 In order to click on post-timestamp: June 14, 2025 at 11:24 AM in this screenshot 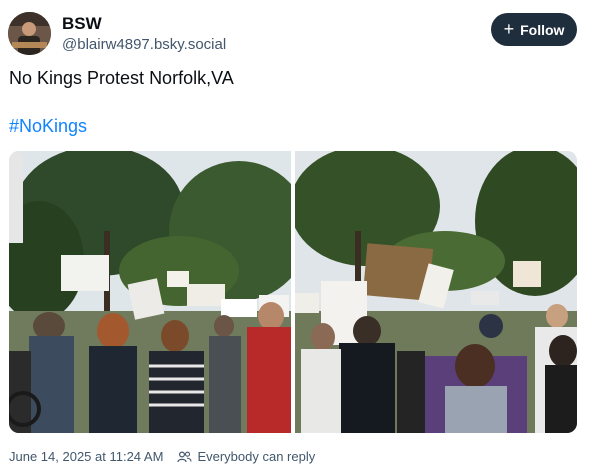, I will do `click(86, 456)`.